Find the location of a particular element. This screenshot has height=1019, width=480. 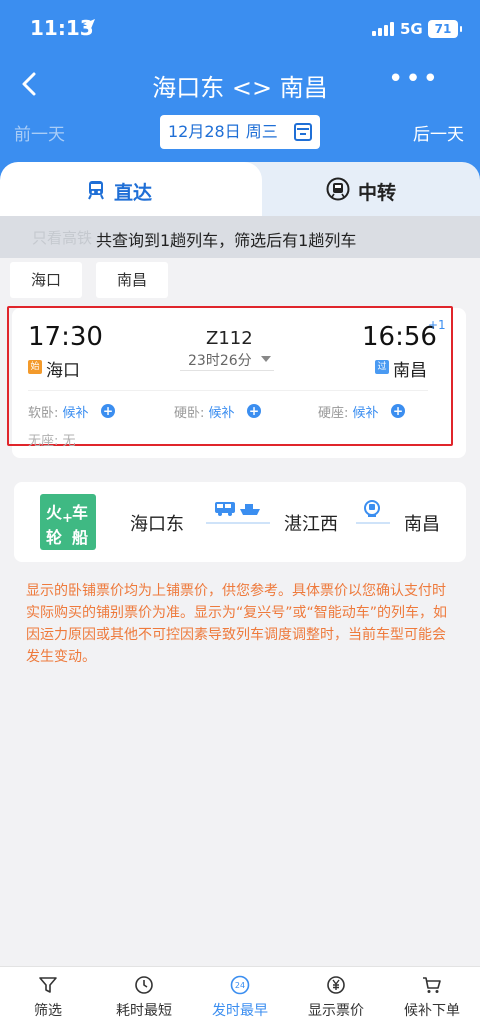

seat-soft-sleeper: 软卧: 候补 is located at coordinates (58, 411).